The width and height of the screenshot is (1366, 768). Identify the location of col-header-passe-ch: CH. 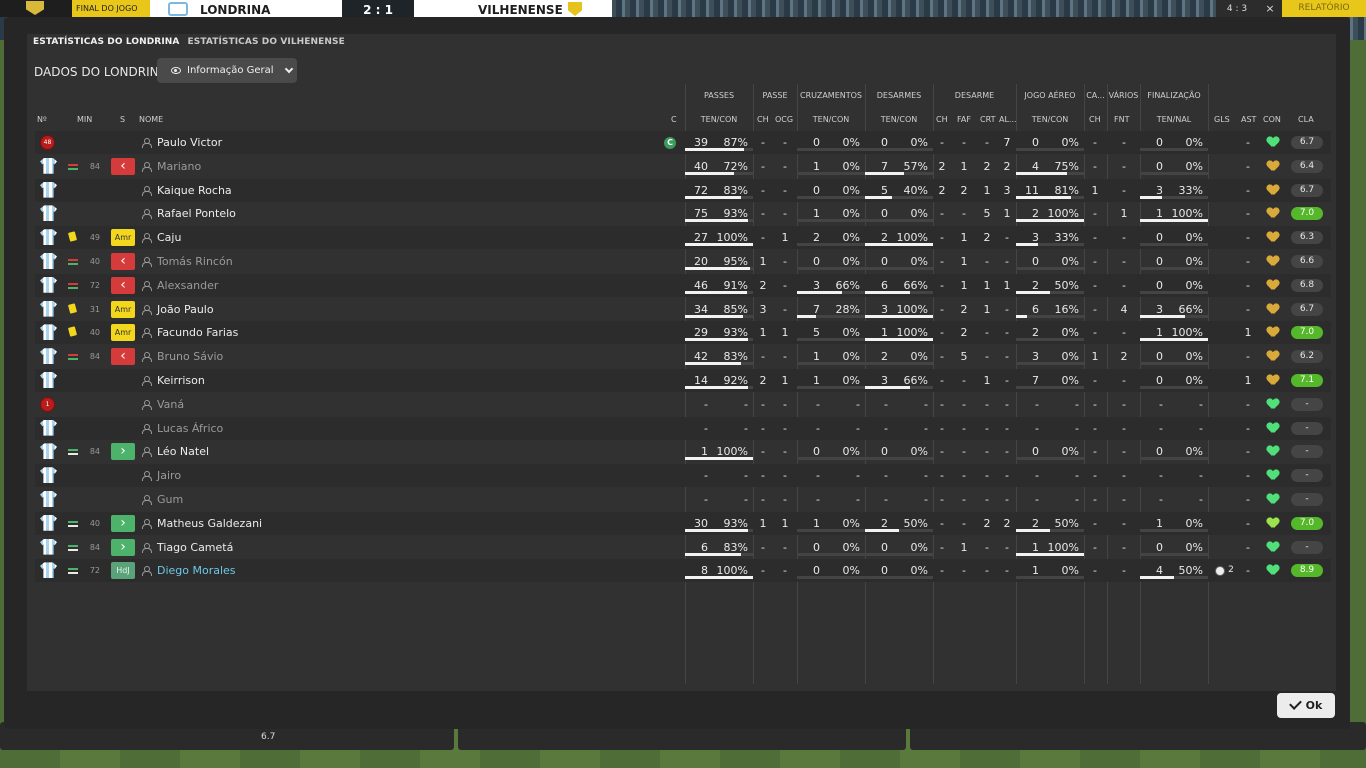
(763, 119).